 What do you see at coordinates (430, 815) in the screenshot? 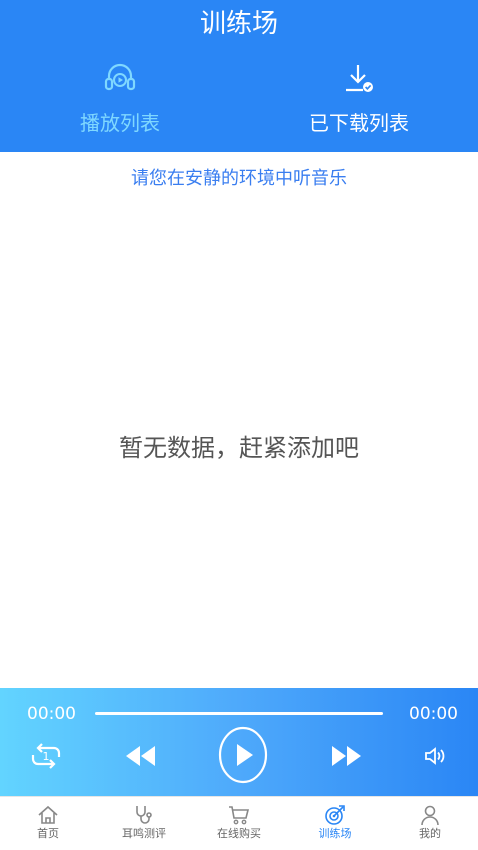
I see `user-icon` at bounding box center [430, 815].